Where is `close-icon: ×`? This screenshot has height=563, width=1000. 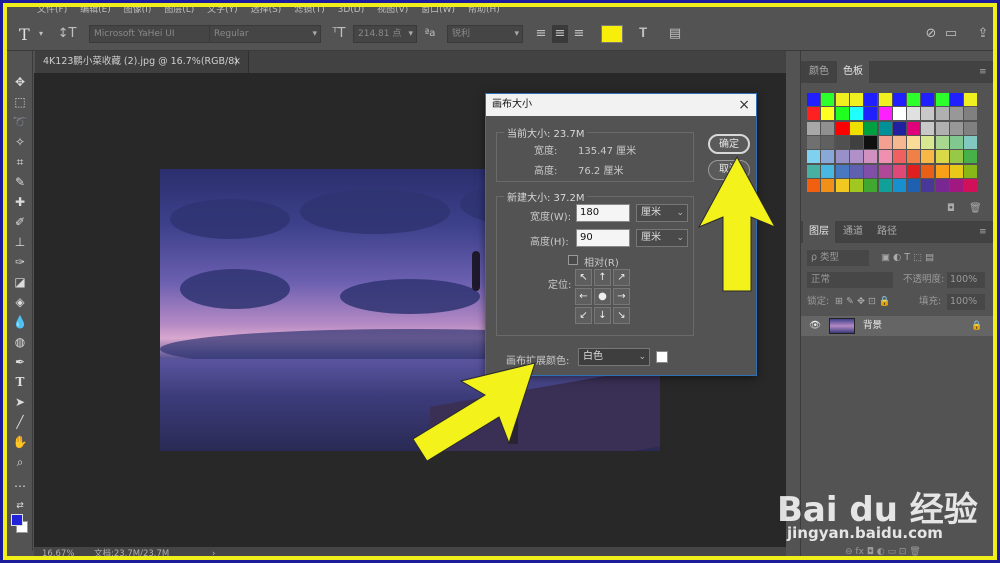
close-icon: × is located at coordinates (744, 105).